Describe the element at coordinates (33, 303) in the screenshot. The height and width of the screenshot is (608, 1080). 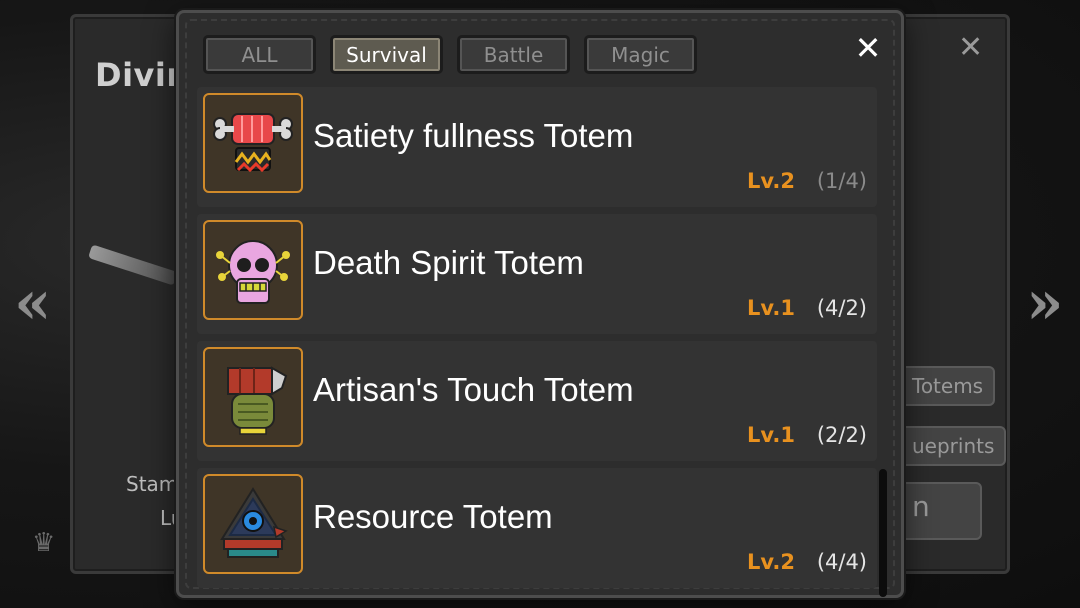
I see `previous-arrow-icon: «` at that location.